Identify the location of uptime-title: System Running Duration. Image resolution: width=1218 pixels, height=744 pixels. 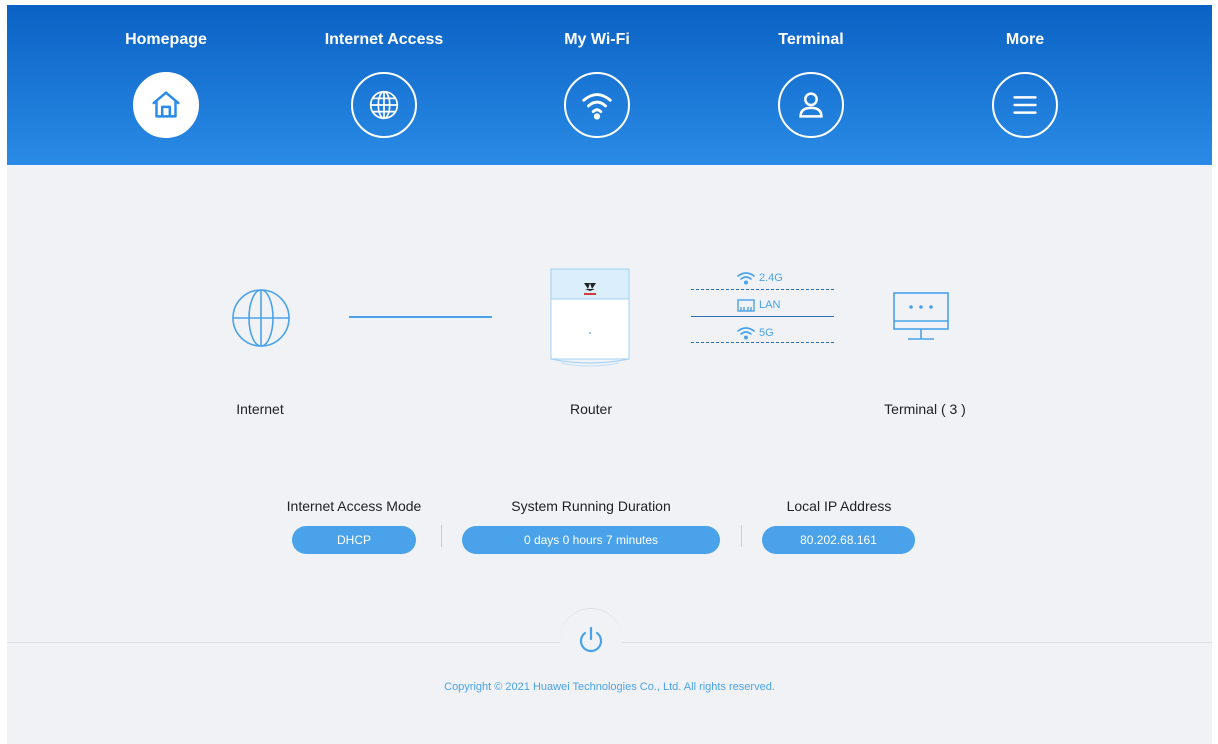
(591, 506).